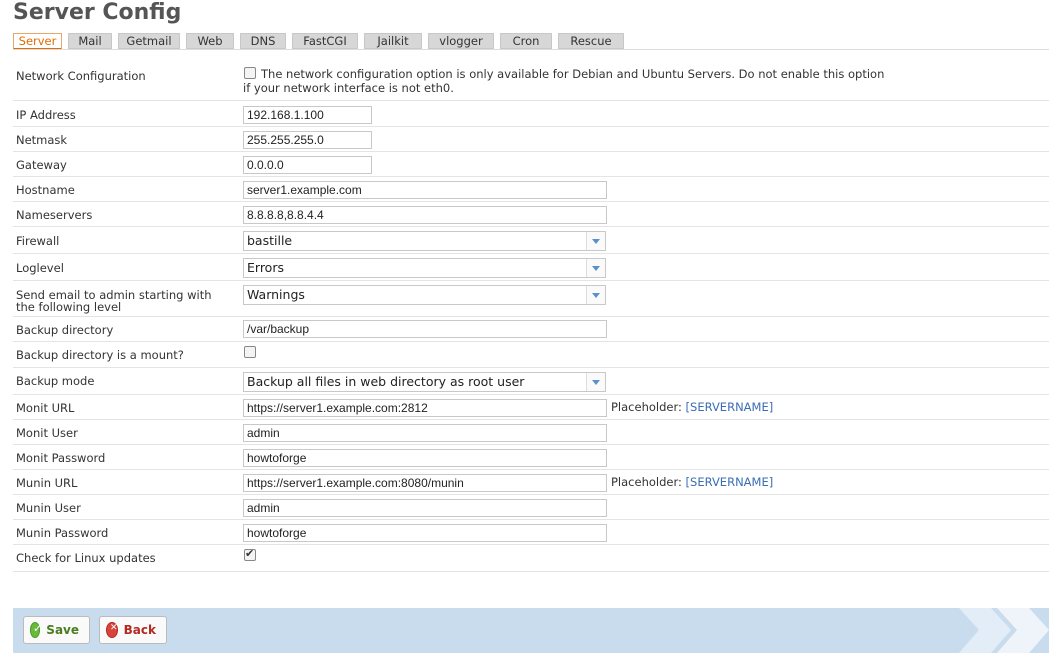  I want to click on field-label: Check for Linux updates, so click(86, 558).